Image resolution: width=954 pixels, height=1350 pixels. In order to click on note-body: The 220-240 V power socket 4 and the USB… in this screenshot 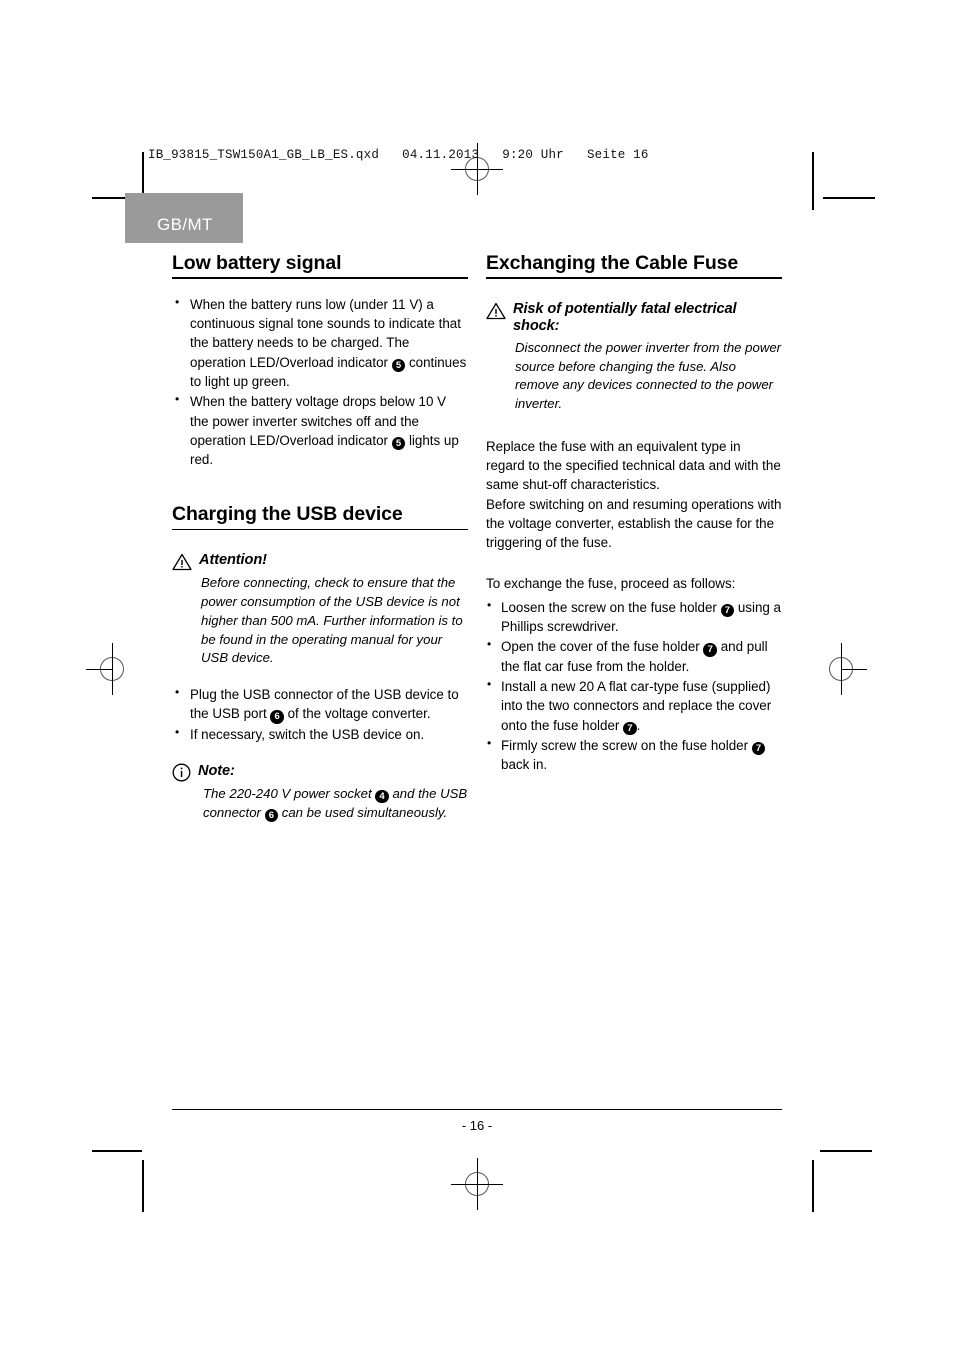, I will do `click(335, 804)`.